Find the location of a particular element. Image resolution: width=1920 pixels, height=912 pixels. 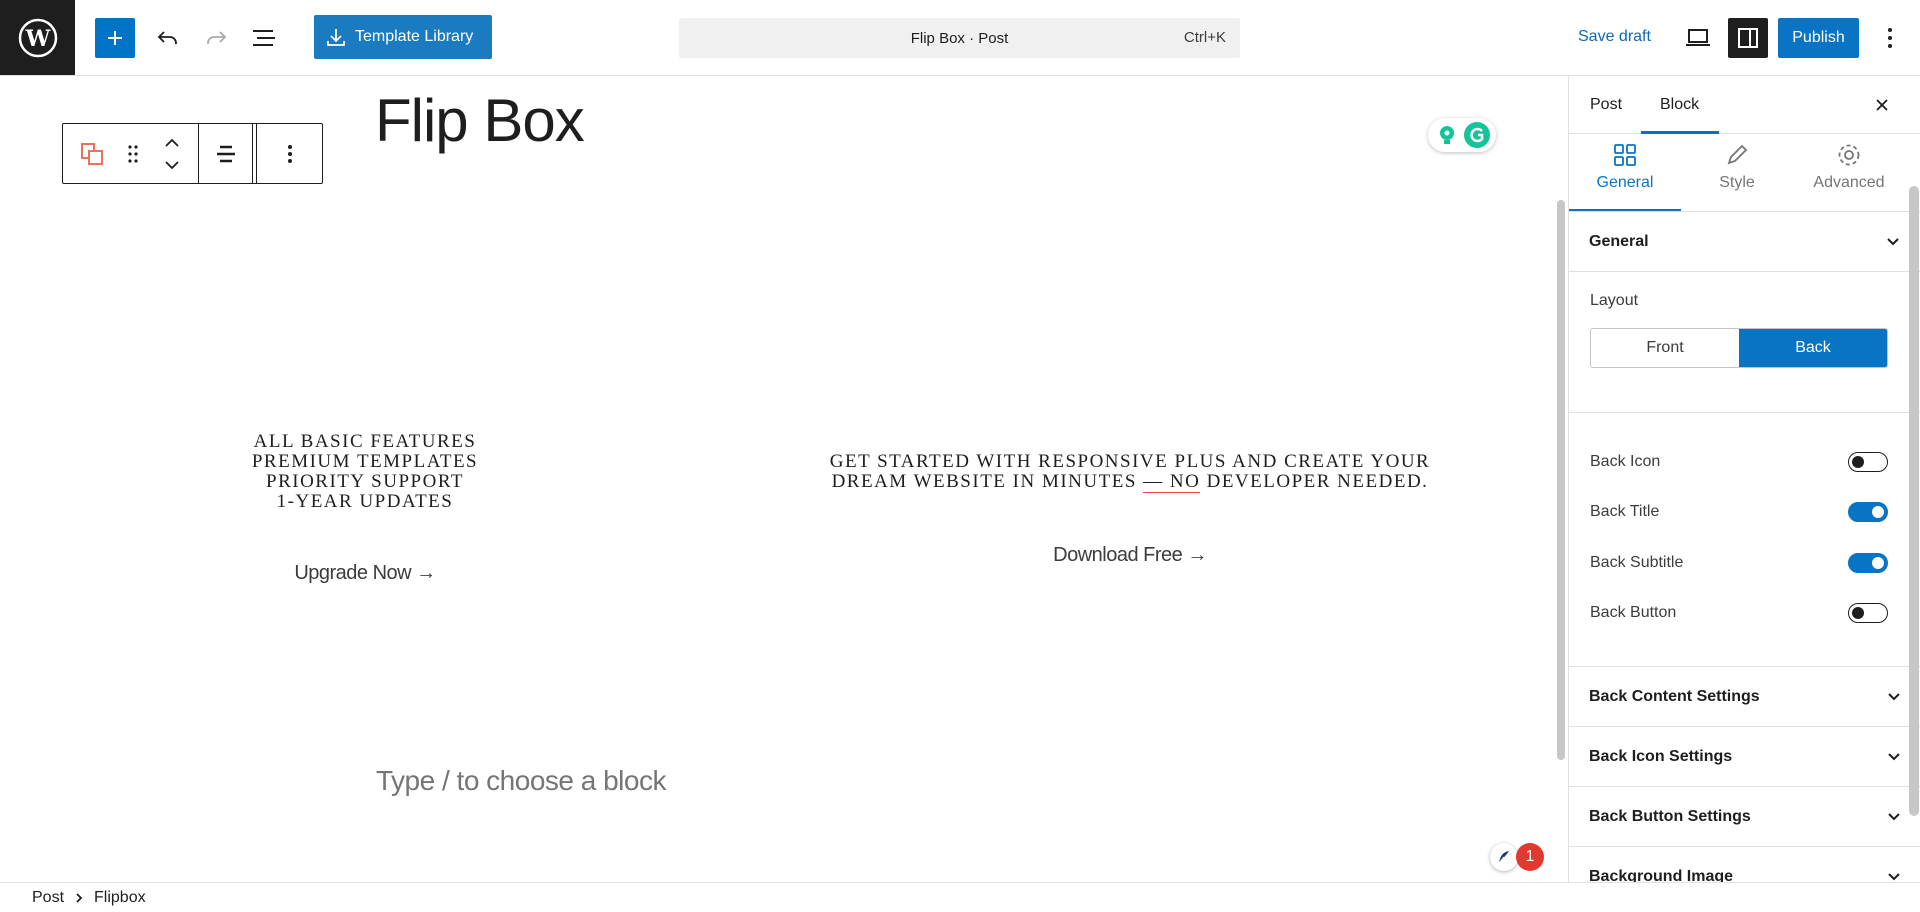

sidebar-icon is located at coordinates (1748, 38).